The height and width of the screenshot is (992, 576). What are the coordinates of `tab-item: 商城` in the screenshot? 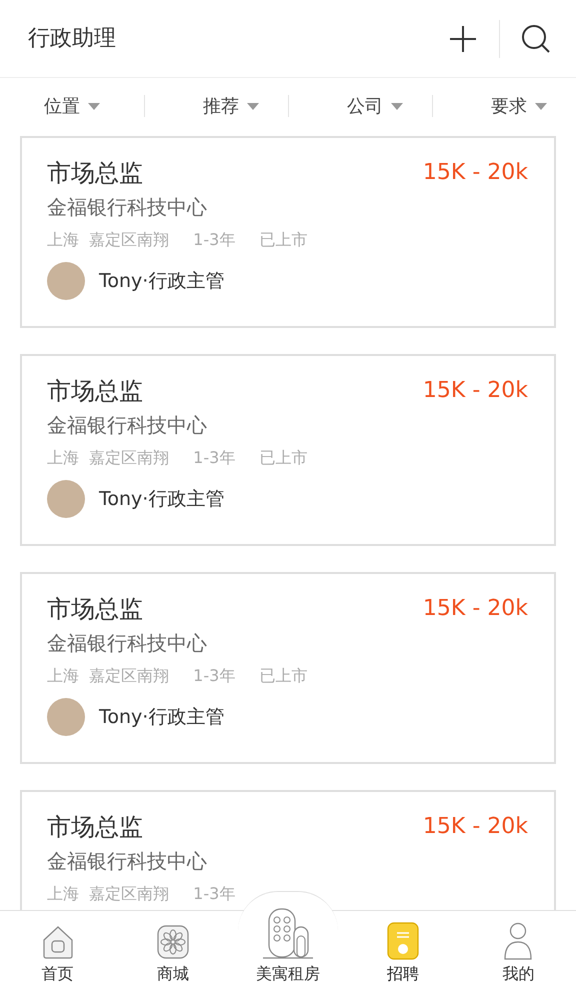 It's located at (172, 954).